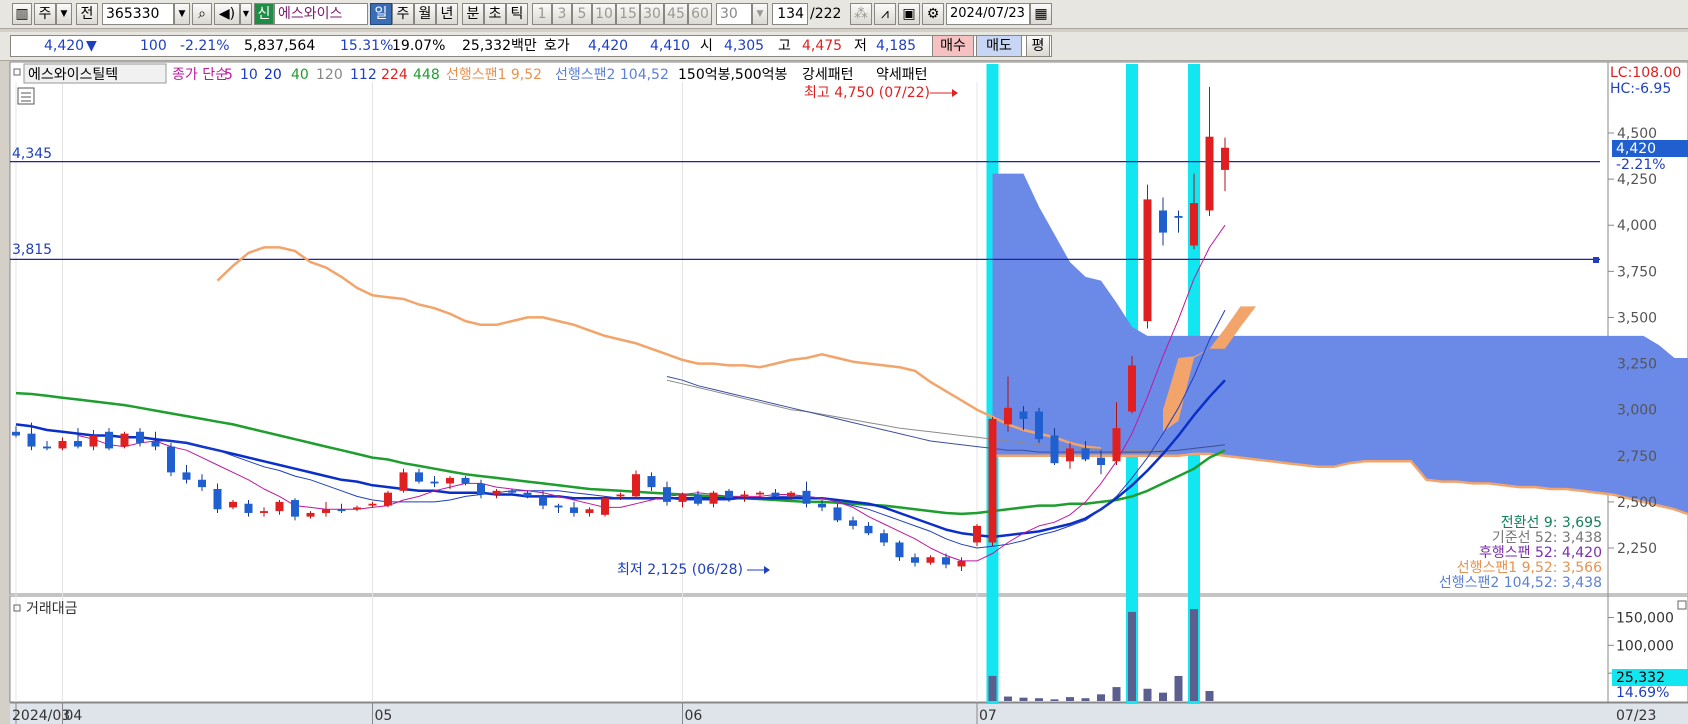 The image size is (1688, 724). Describe the element at coordinates (659, 348) in the screenshot. I see `lead-span1-past-line` at that location.